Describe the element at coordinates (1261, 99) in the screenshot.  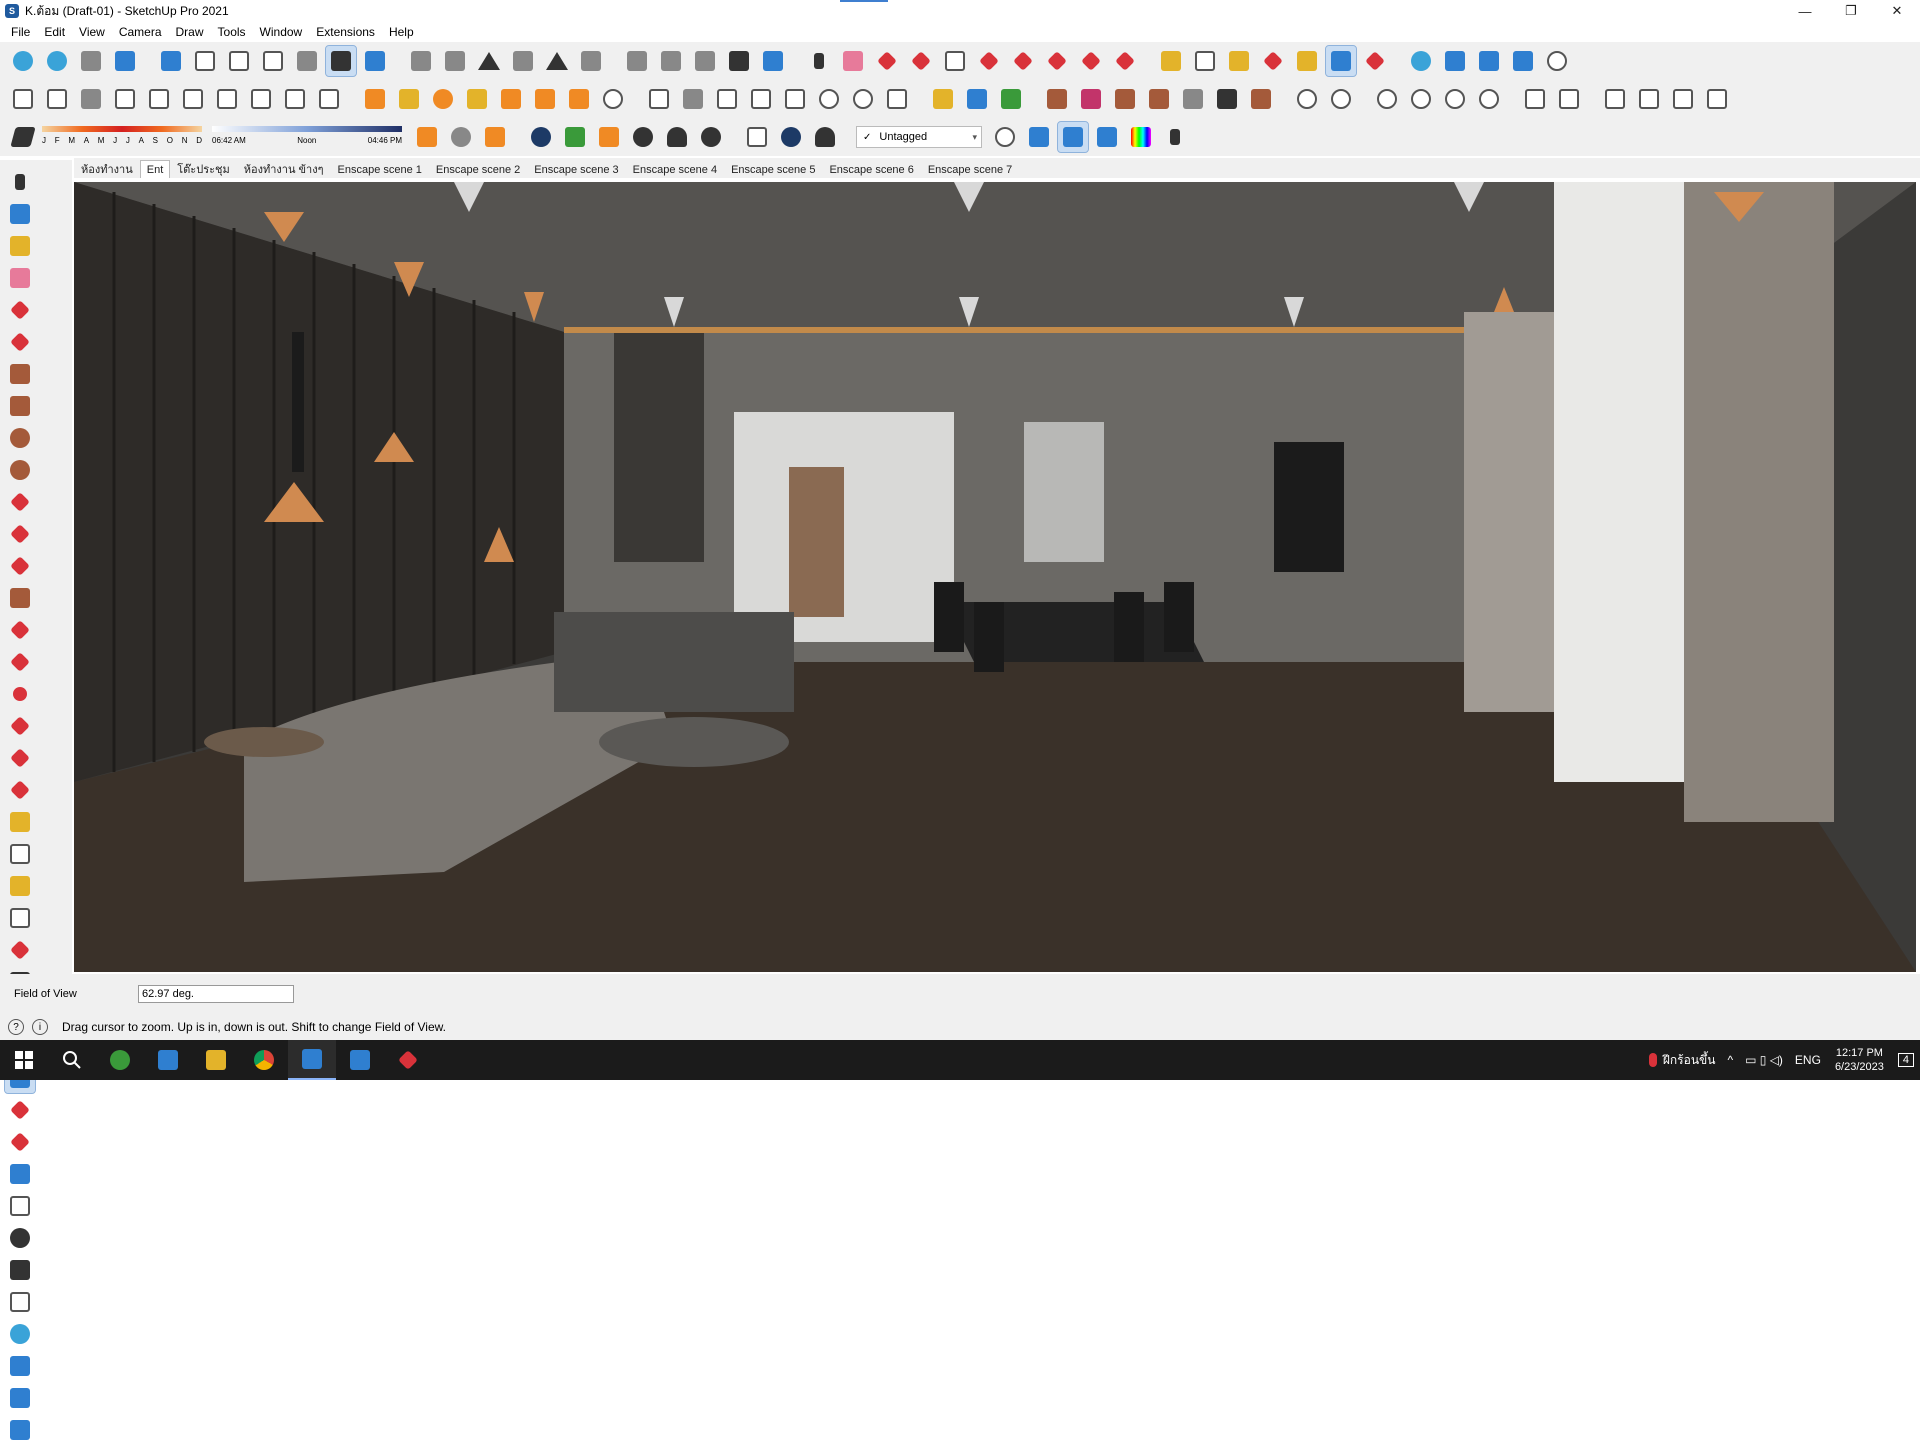
I see `drape-tool-button` at that location.